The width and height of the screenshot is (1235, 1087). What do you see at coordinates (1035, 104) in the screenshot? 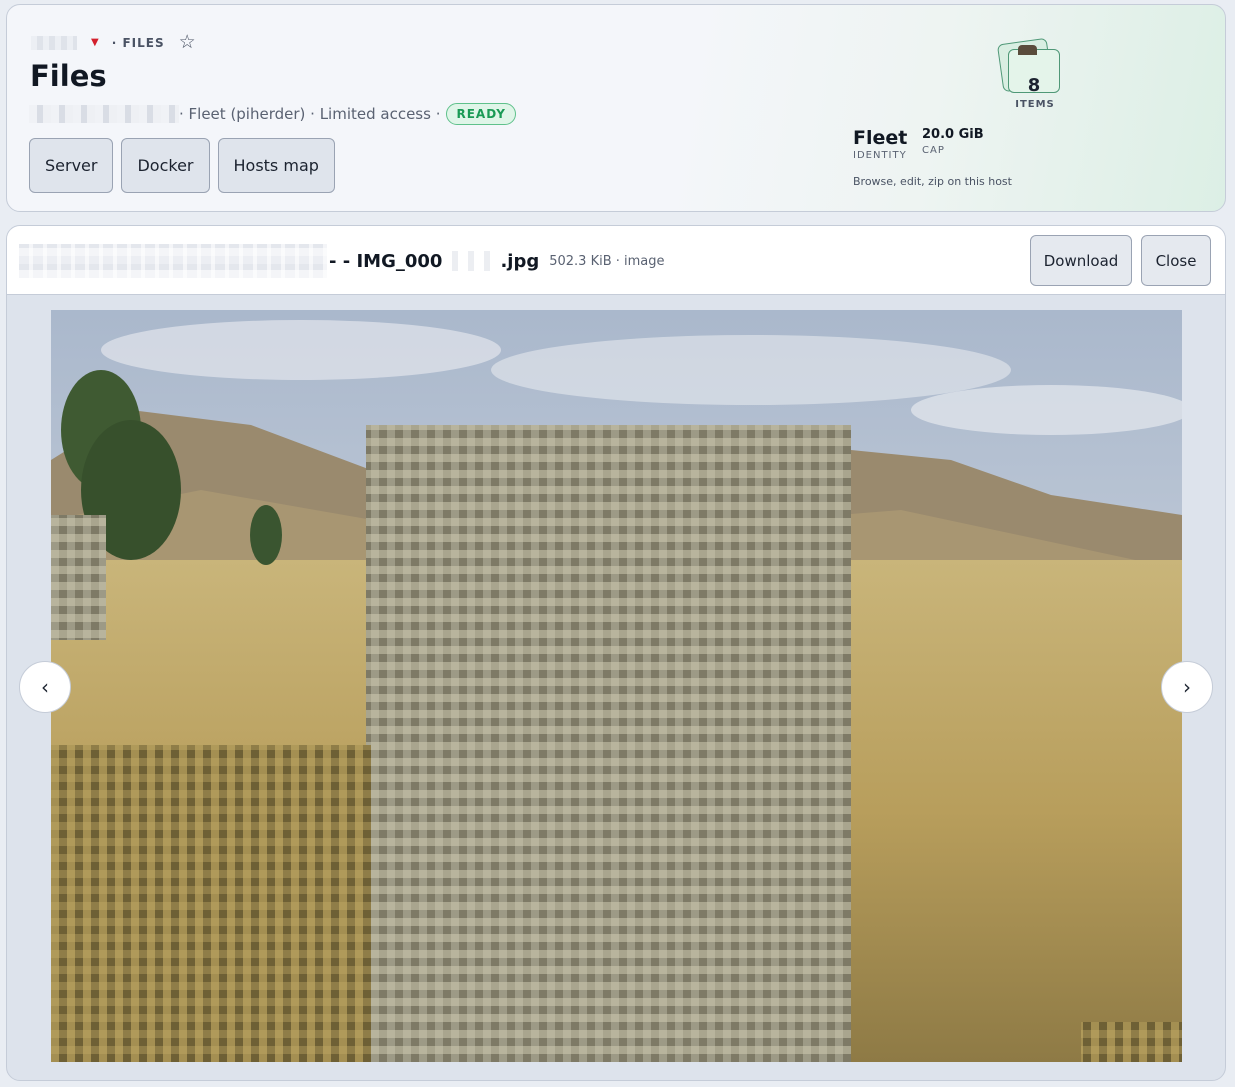
I see `items-label: ITEMS` at bounding box center [1035, 104].